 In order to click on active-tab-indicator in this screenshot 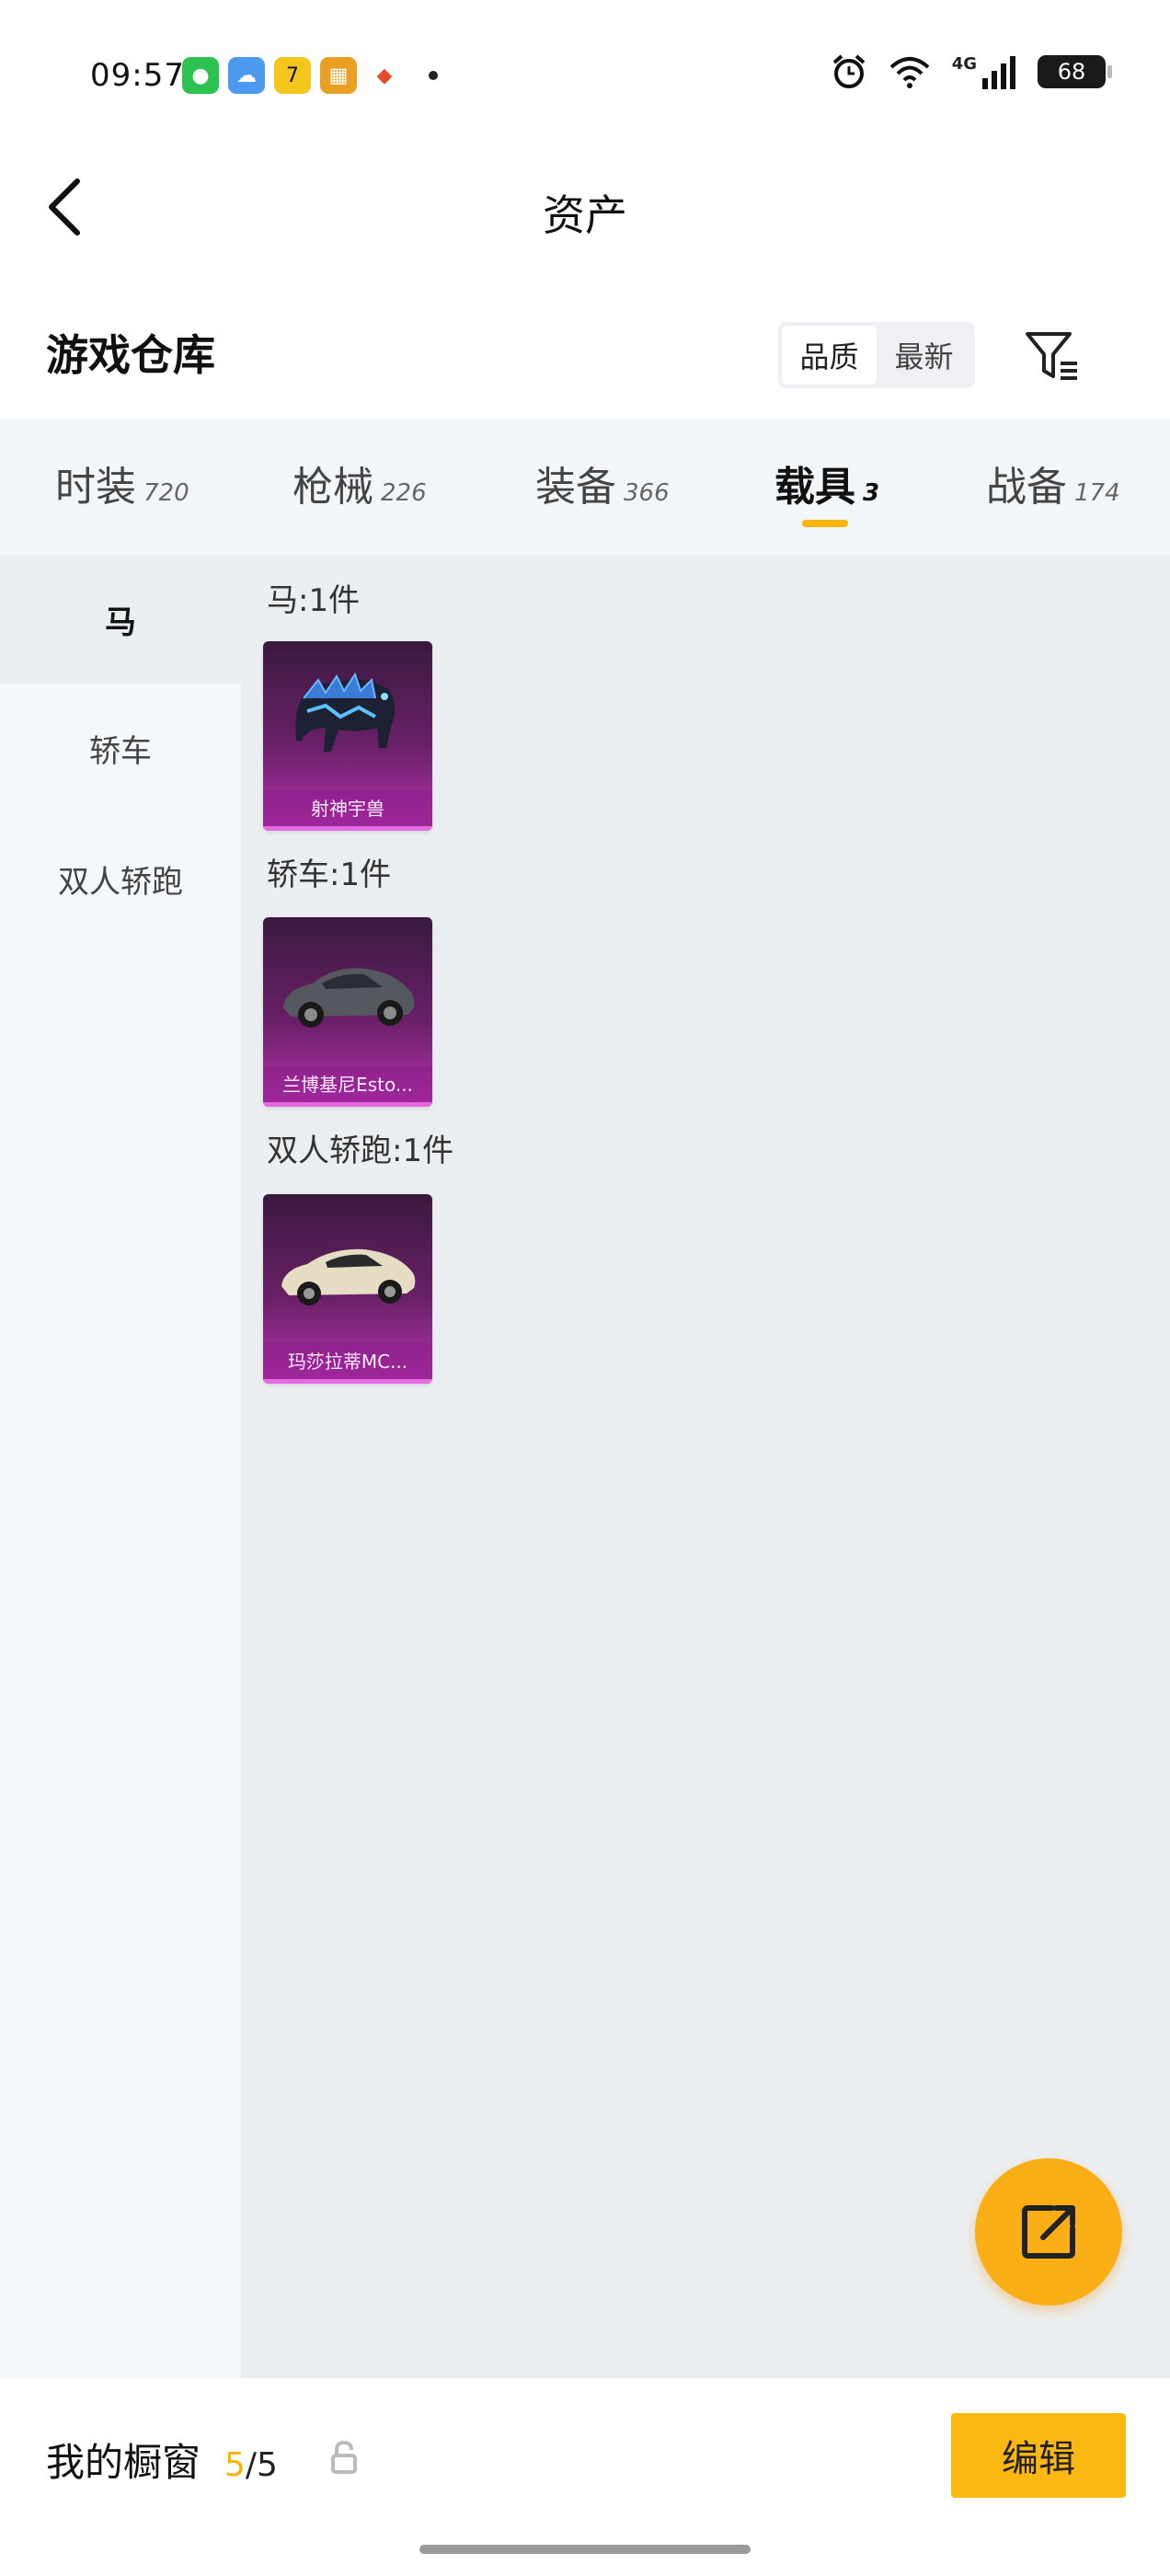, I will do `click(825, 523)`.